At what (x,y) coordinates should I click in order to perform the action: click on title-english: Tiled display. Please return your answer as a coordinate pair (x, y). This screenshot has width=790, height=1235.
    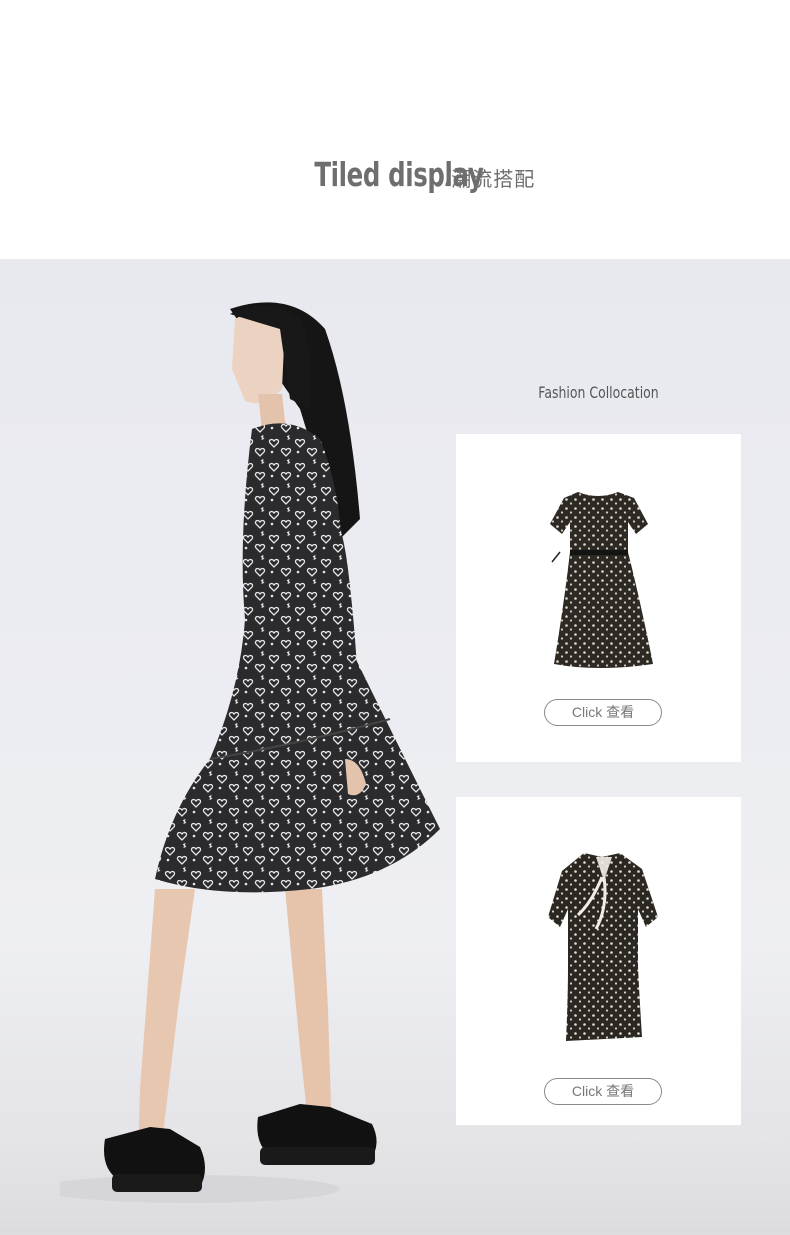
    Looking at the image, I should click on (399, 174).